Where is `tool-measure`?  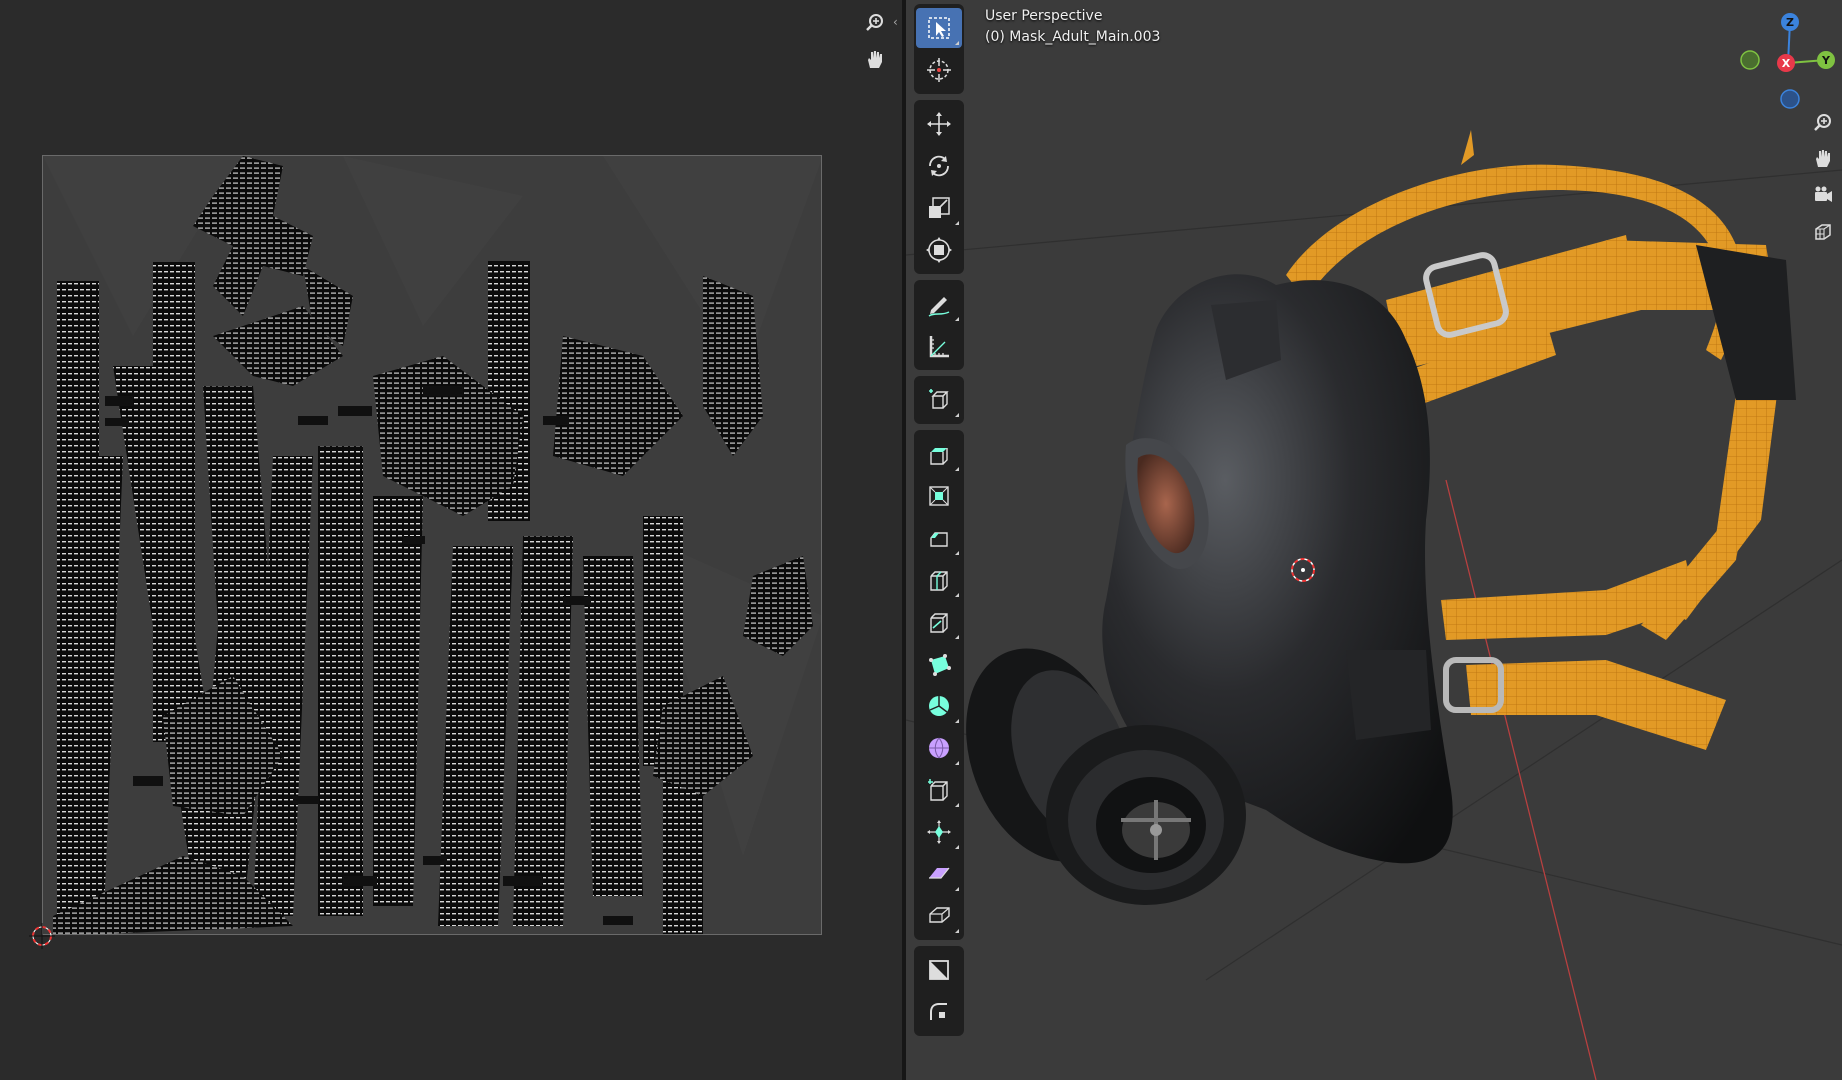
tool-measure is located at coordinates (939, 346).